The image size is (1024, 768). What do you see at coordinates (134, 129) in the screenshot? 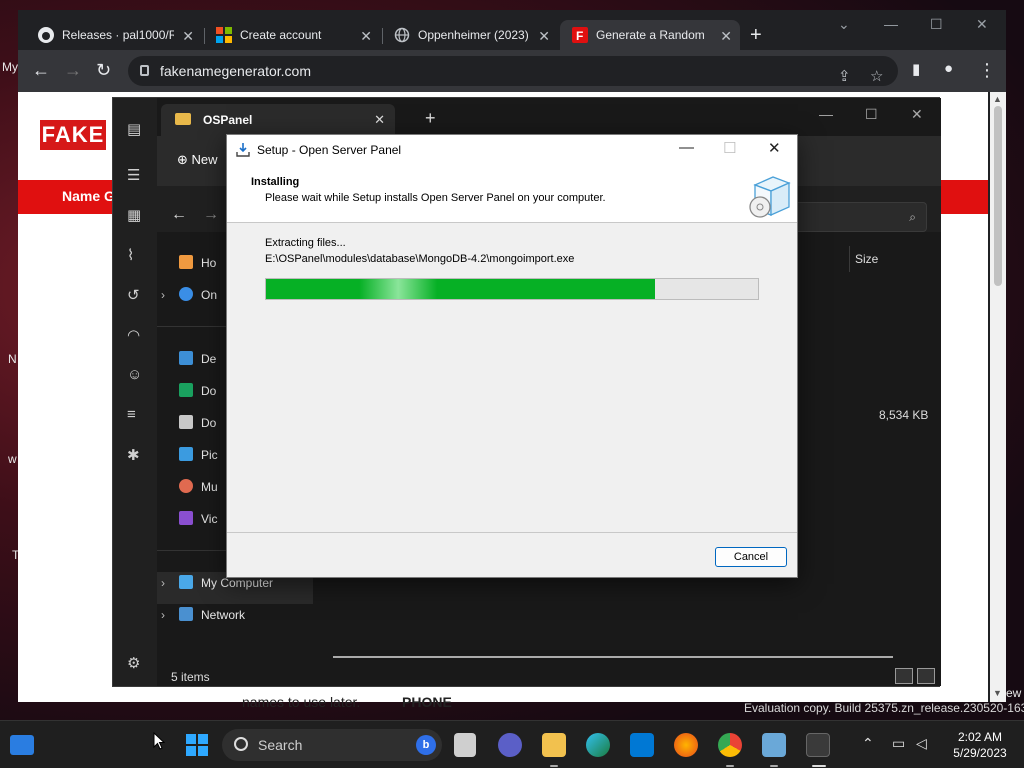
I see `gallery-icon: ▤` at bounding box center [134, 129].